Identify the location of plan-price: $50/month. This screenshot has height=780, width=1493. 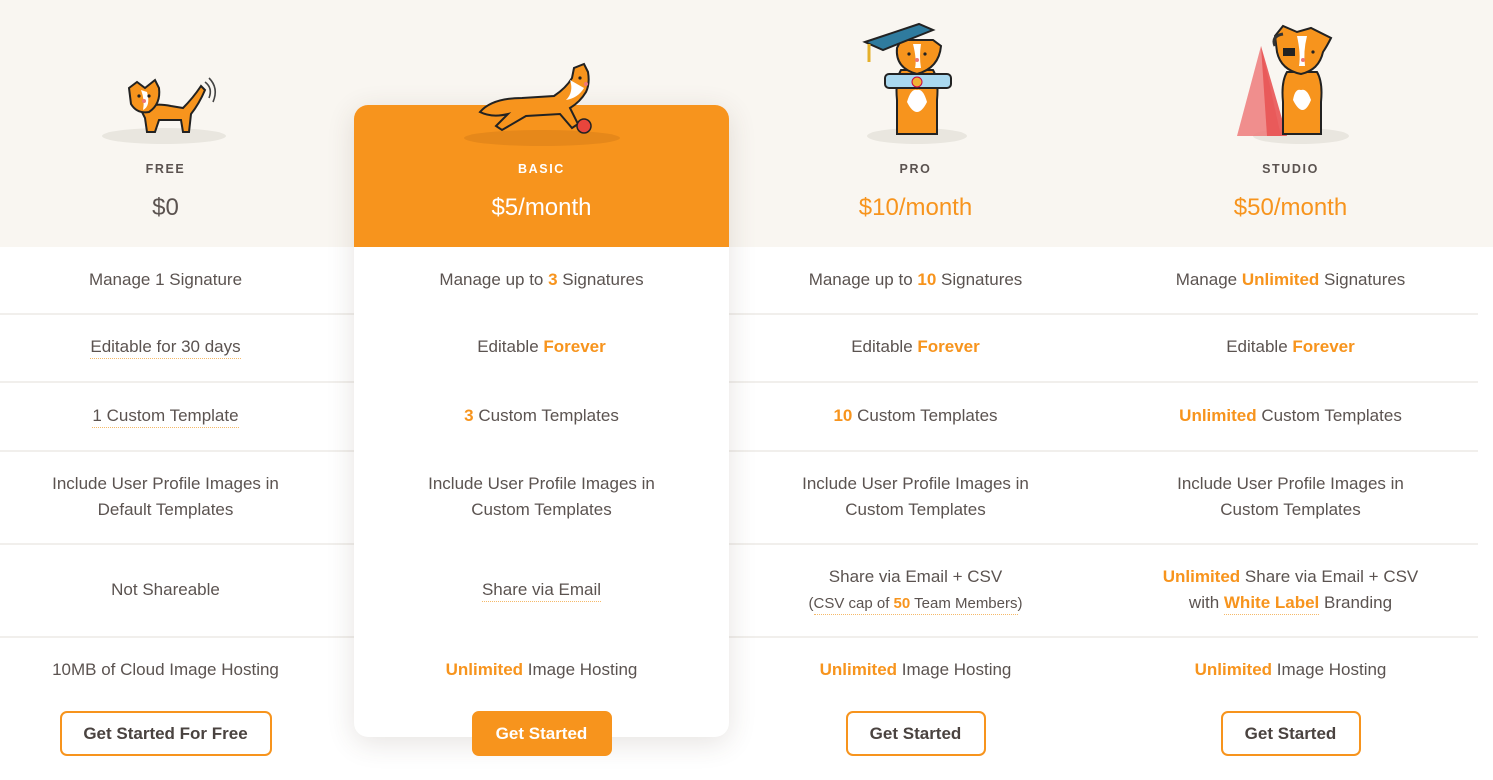
(1290, 207).